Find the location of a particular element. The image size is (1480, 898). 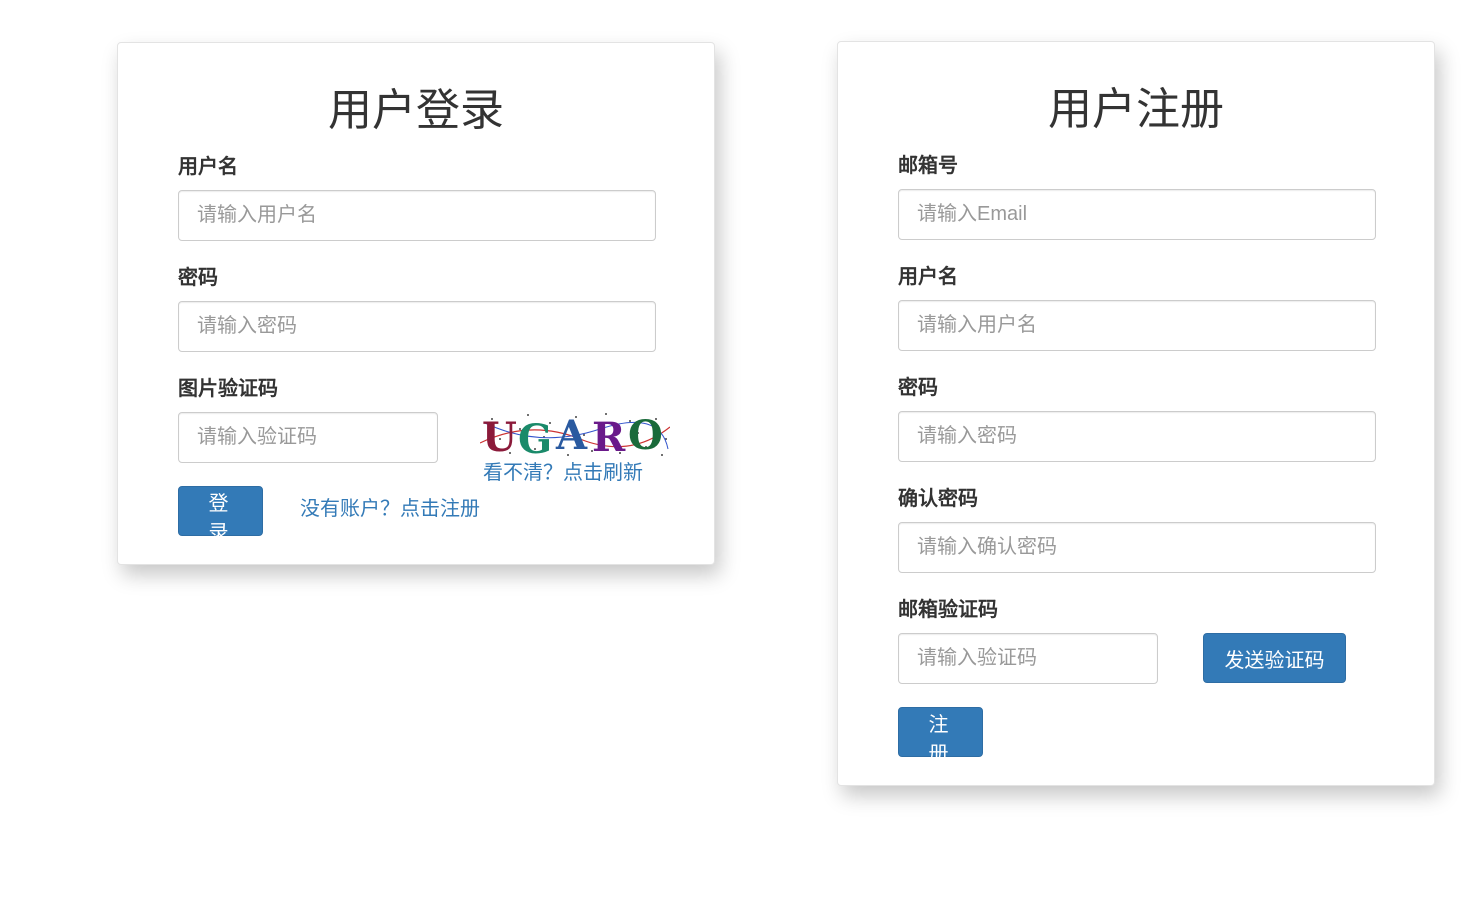

register-password-label: 密码 is located at coordinates (918, 388).